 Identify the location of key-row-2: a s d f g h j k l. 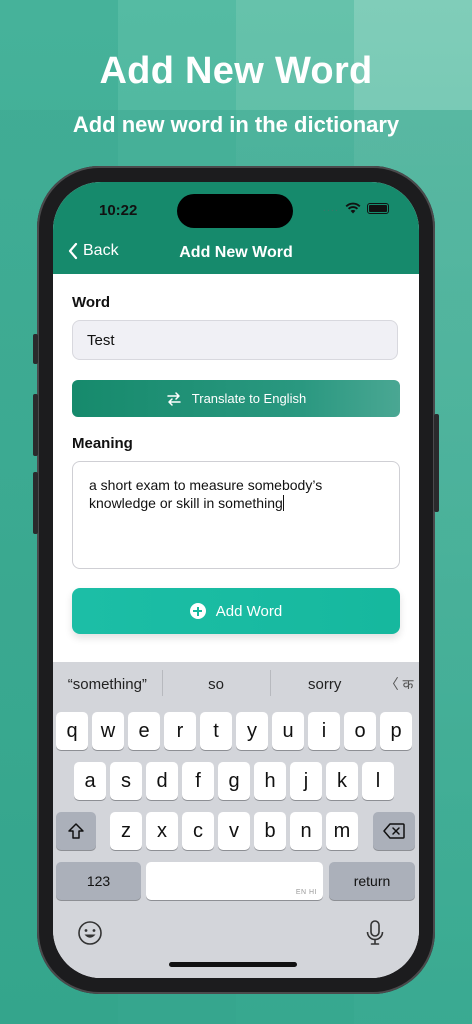
(236, 781).